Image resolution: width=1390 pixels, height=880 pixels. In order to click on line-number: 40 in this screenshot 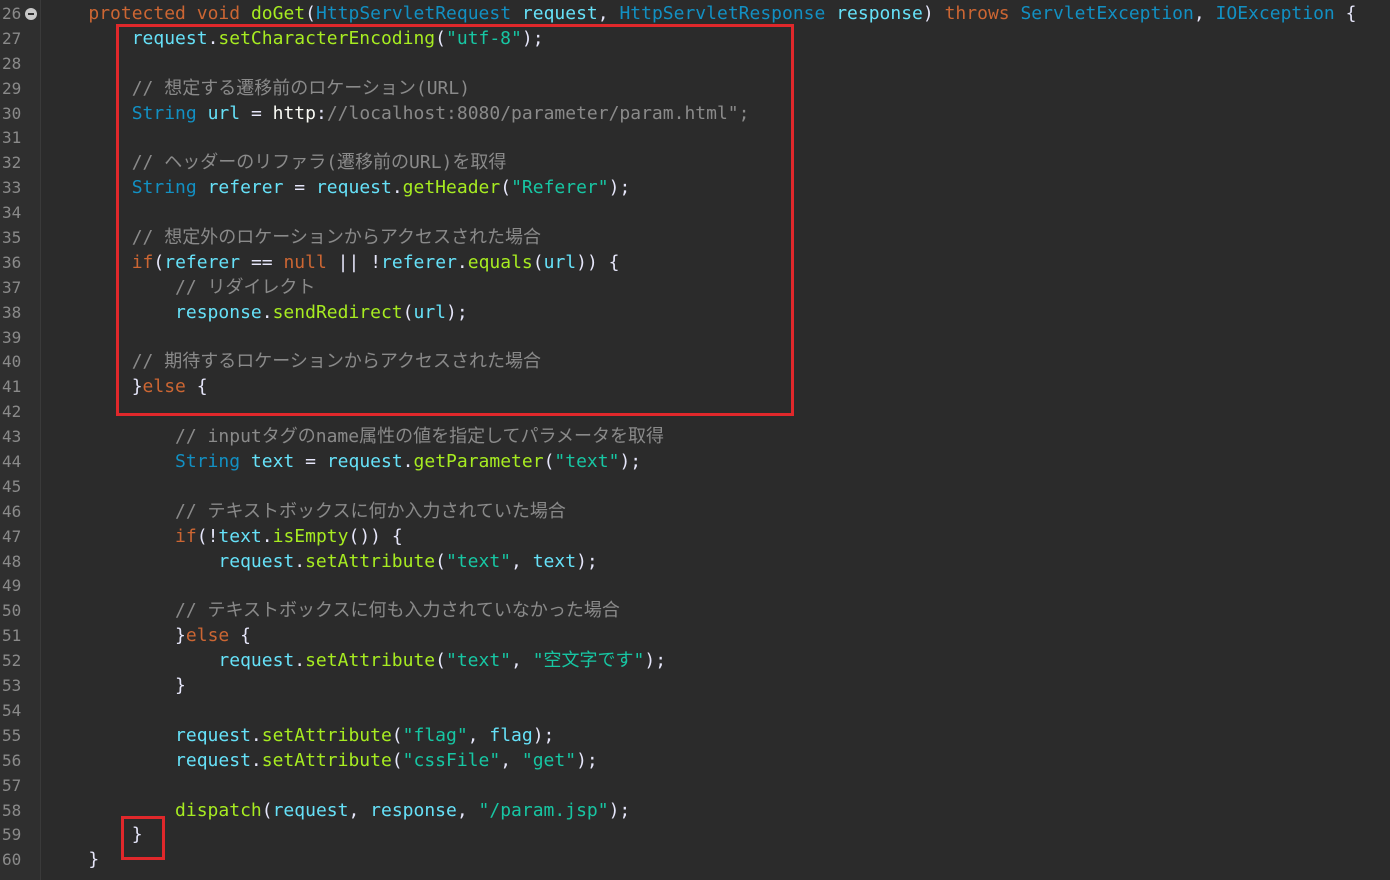, I will do `click(12, 362)`.